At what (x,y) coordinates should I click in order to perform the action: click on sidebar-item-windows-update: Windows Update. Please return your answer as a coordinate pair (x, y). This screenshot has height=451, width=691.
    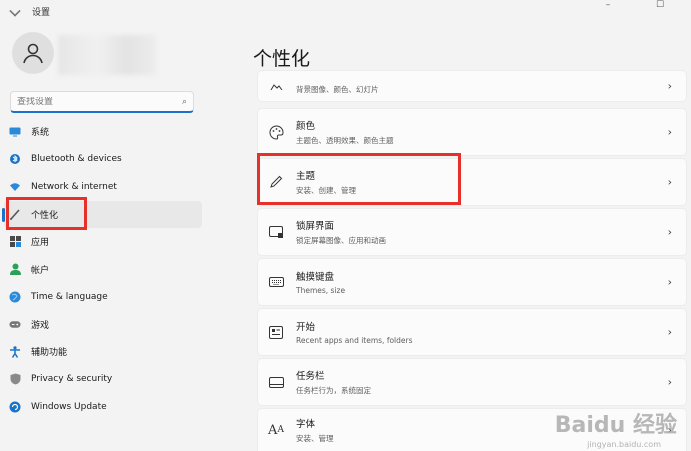
    Looking at the image, I should click on (105, 407).